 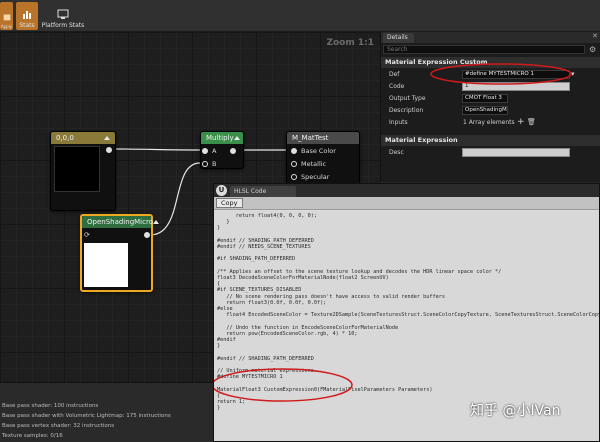 What do you see at coordinates (323, 163) in the screenshot?
I see `pin-metallic: Metallic` at bounding box center [323, 163].